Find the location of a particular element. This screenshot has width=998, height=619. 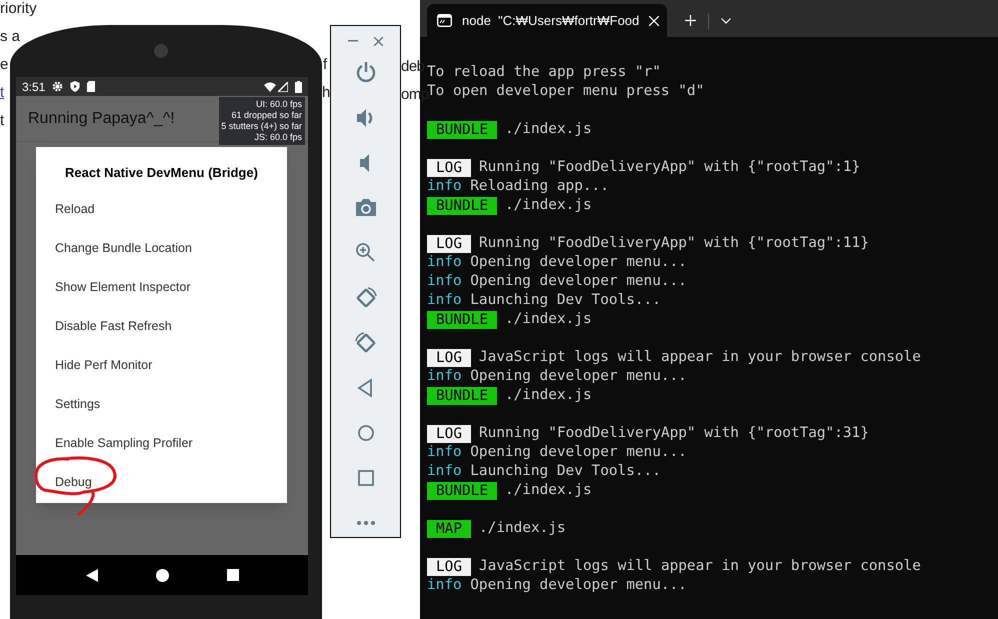

plus-icon is located at coordinates (690, 20).